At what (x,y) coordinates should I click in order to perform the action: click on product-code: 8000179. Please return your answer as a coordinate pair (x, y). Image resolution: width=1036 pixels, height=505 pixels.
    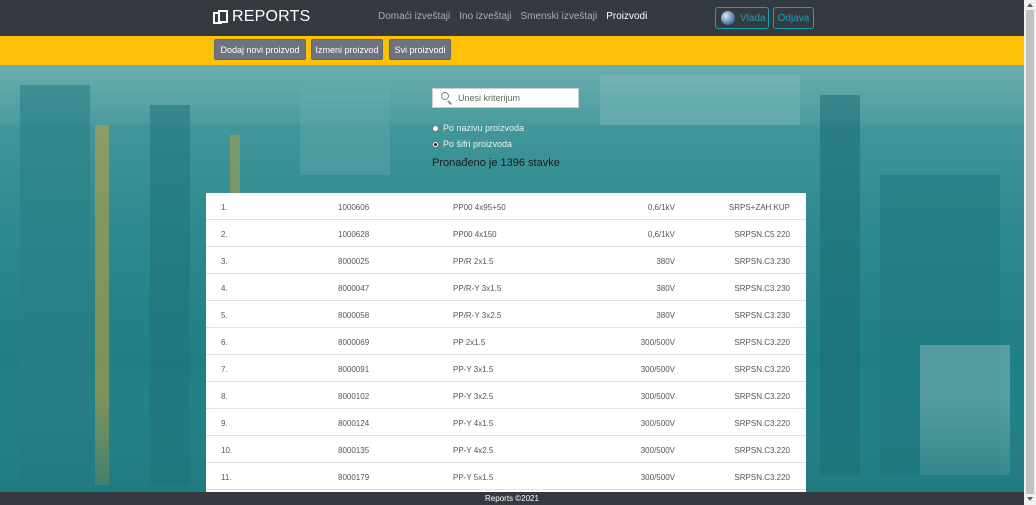
    Looking at the image, I should click on (354, 477).